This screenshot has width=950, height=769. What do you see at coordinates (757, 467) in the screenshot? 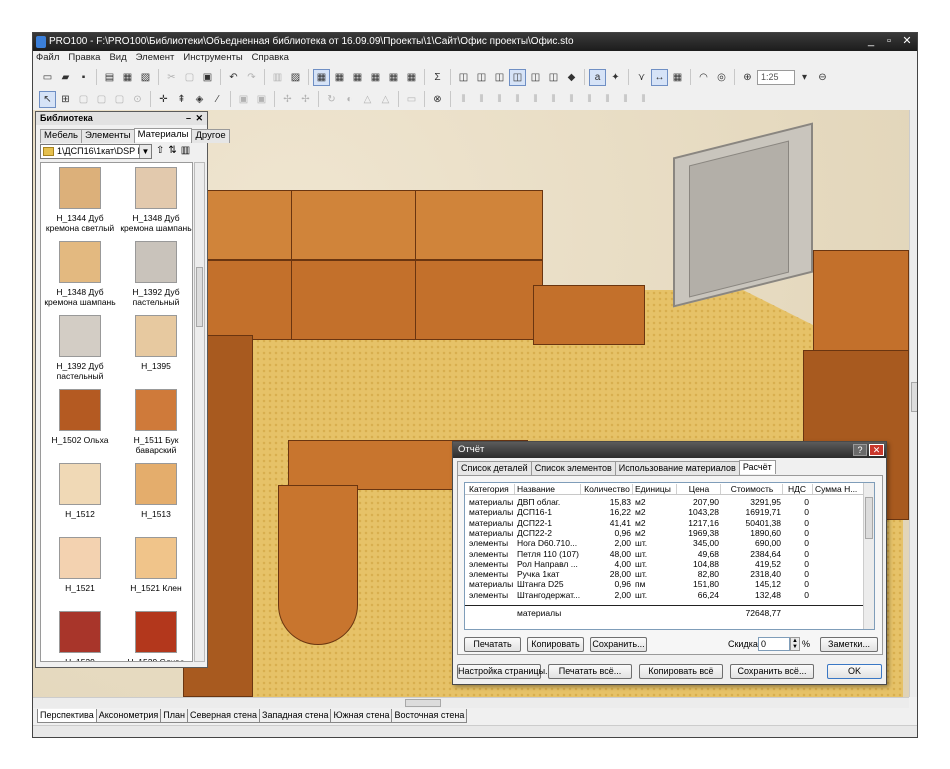
I see `tab-calculation: Расчёт` at bounding box center [757, 467].